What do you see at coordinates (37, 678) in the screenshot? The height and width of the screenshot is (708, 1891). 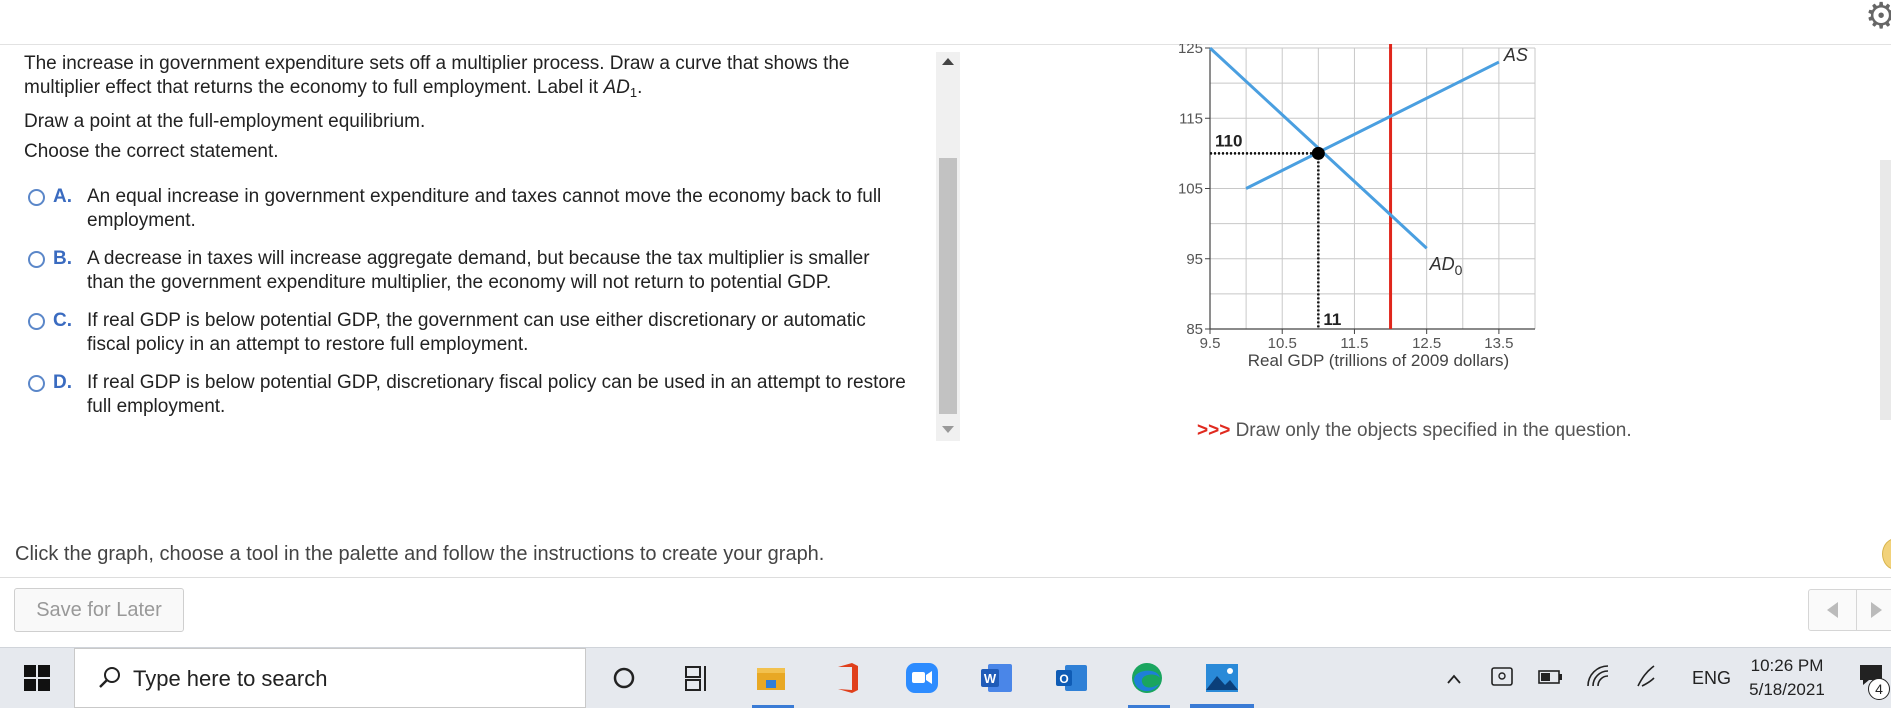 I see `windows-start-icon` at bounding box center [37, 678].